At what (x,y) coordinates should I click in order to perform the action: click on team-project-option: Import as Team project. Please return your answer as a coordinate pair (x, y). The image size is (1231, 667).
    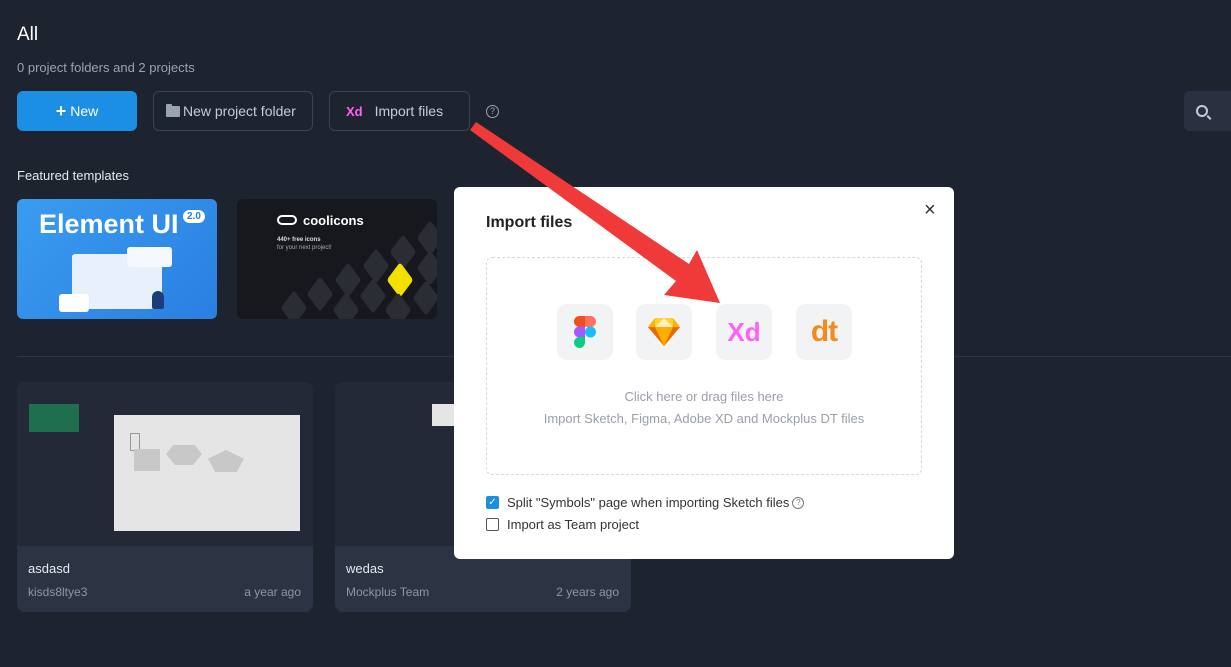
    Looking at the image, I should click on (562, 524).